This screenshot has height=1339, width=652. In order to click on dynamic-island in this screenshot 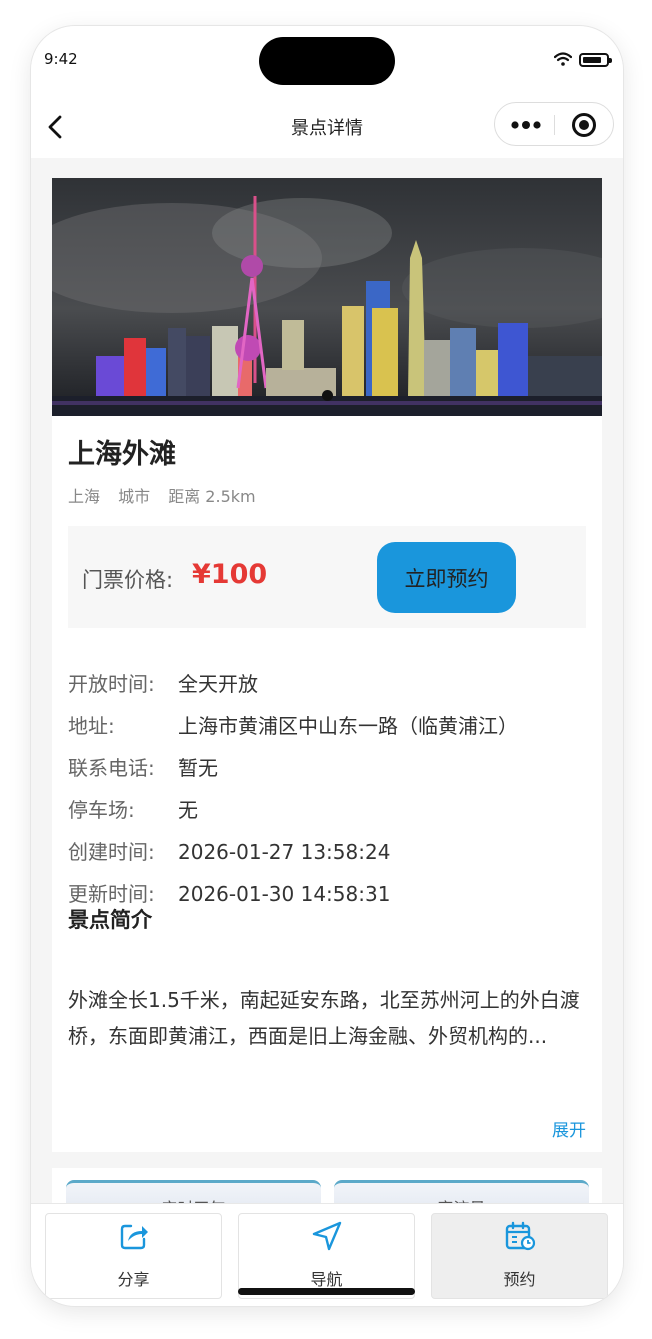, I will do `click(327, 61)`.